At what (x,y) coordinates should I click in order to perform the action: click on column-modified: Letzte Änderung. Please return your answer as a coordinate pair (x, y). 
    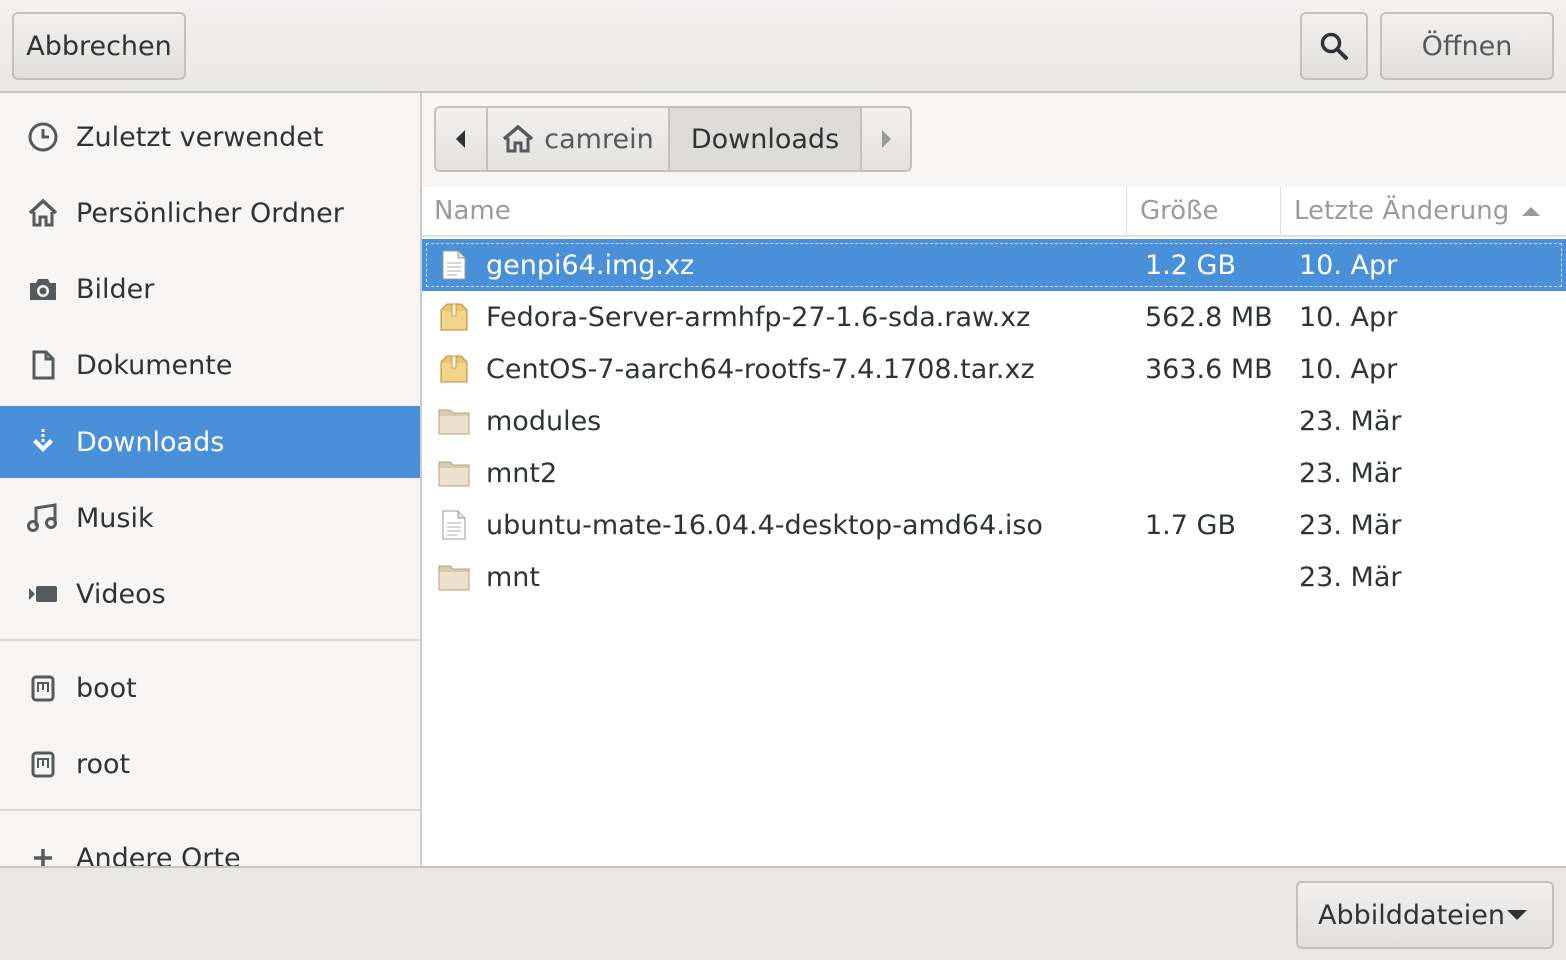
    Looking at the image, I should click on (1417, 211).